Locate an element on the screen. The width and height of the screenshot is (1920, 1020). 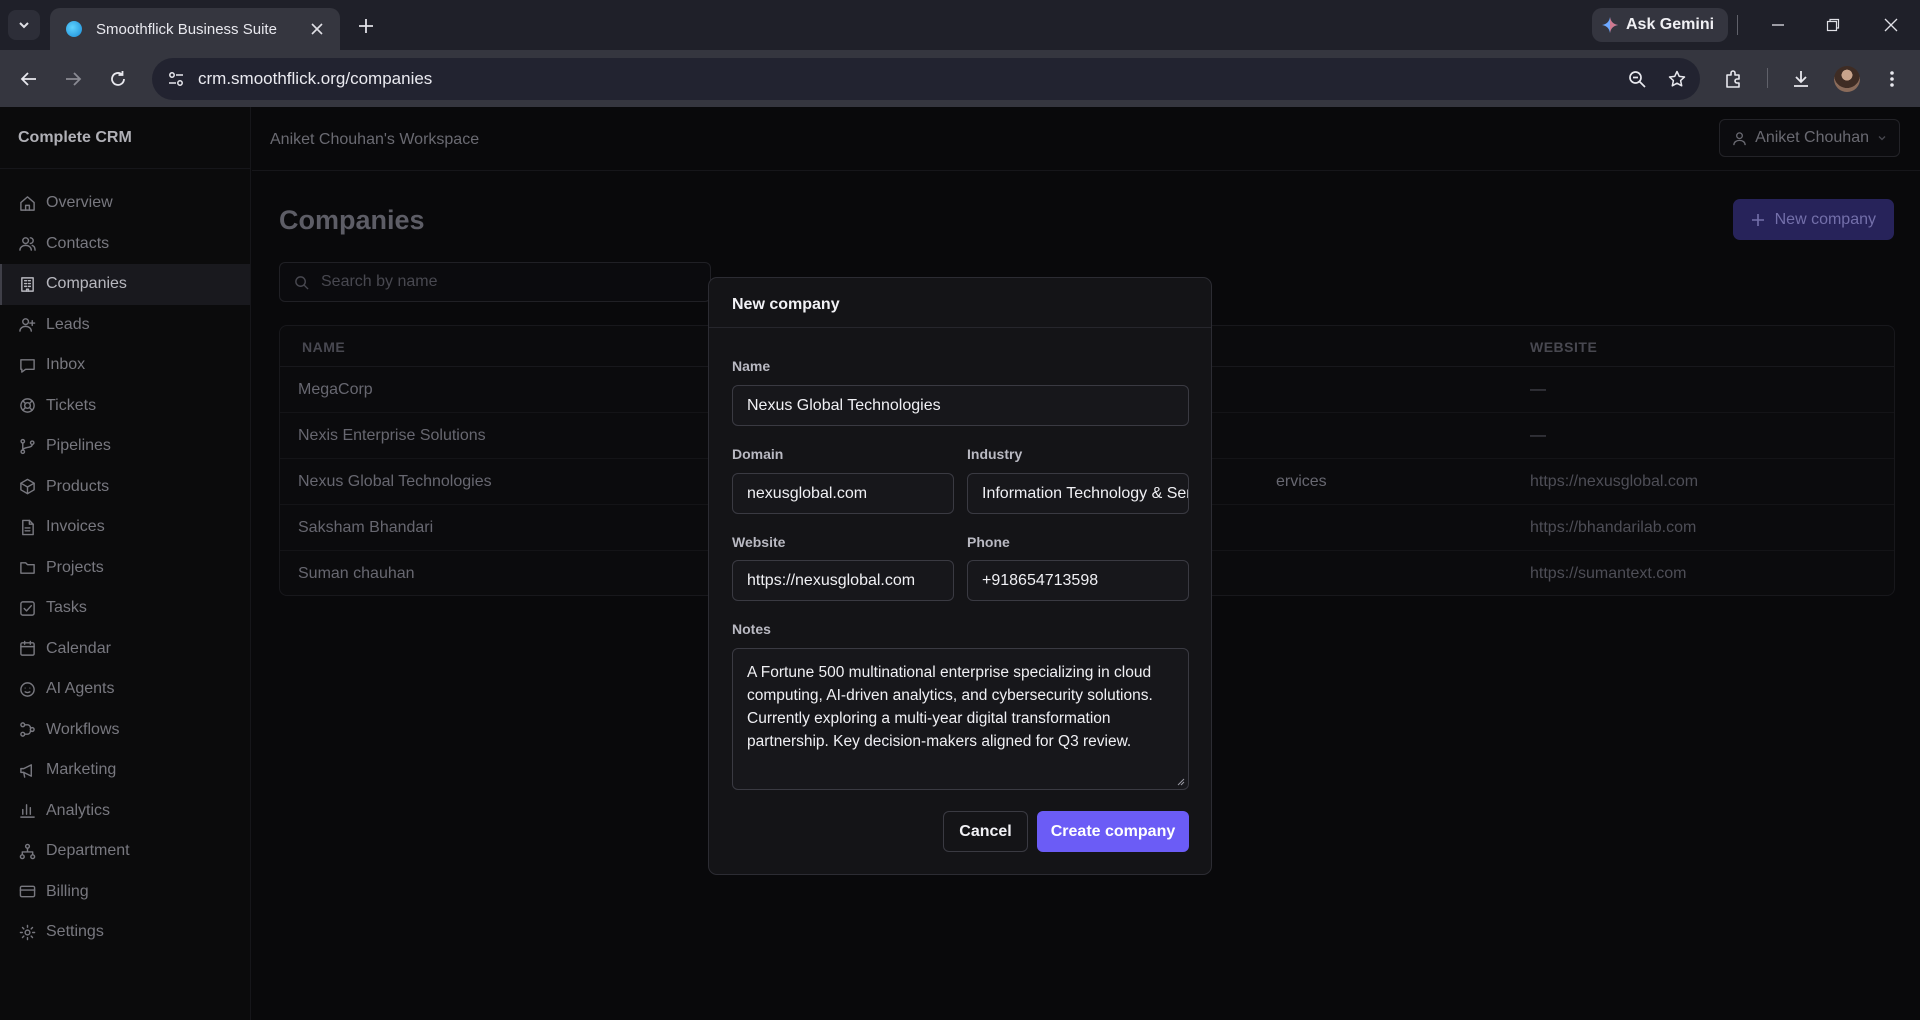
restore-icon is located at coordinates (1833, 25).